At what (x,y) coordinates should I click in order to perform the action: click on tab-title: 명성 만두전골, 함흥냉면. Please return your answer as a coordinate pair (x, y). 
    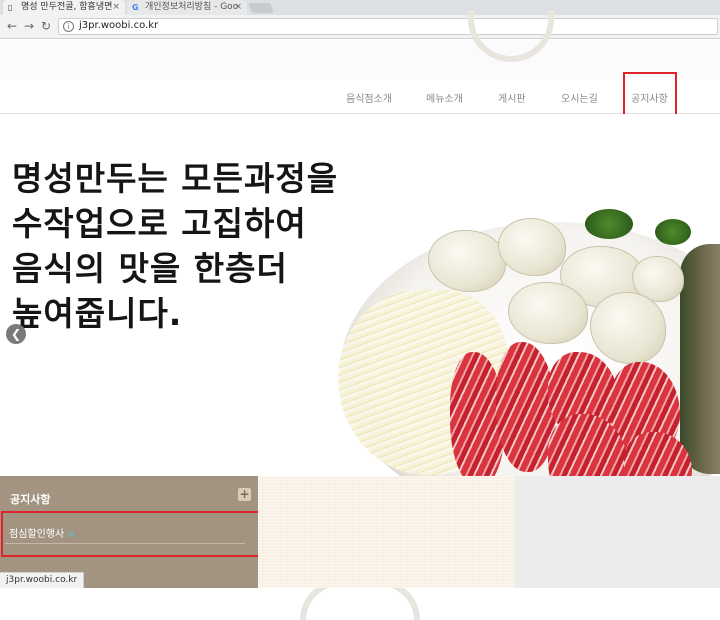
    Looking at the image, I should click on (67, 7).